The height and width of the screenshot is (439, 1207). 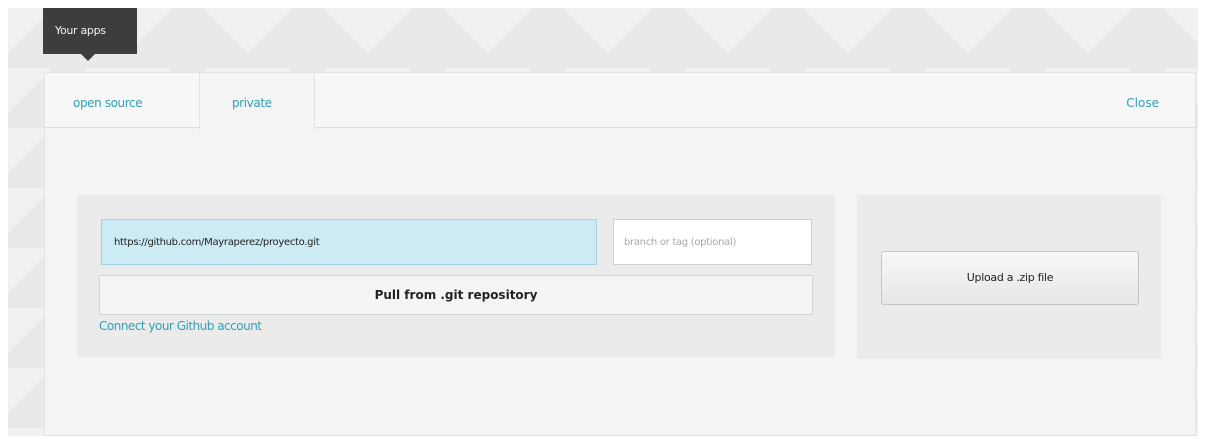 What do you see at coordinates (257, 101) in the screenshot?
I see `tab-private: private` at bounding box center [257, 101].